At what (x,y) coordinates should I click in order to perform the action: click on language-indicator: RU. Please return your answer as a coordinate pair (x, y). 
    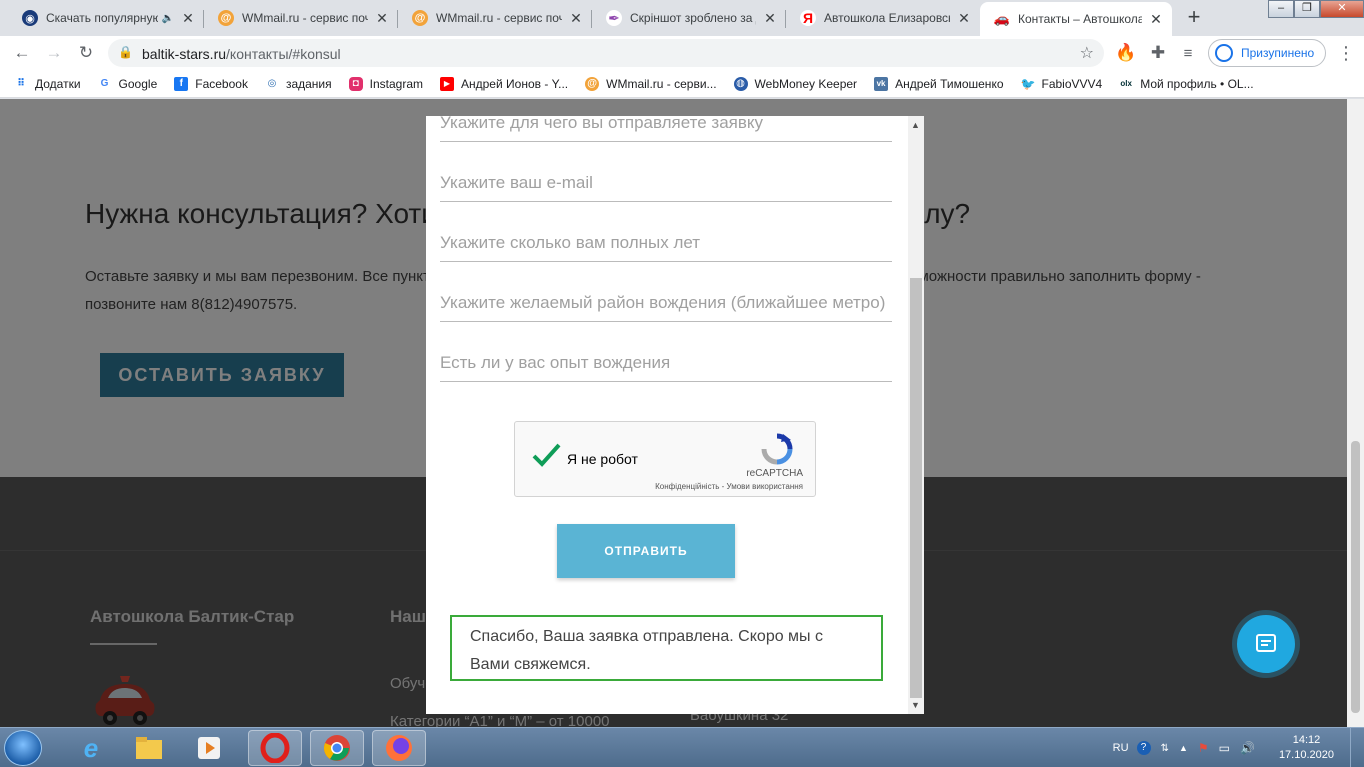
    Looking at the image, I should click on (1121, 748).